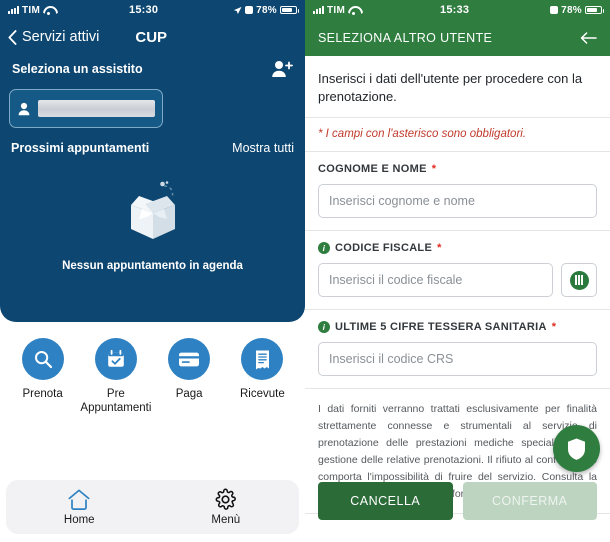 This screenshot has width=610, height=542. I want to click on field-label-text: CODICE FISCALE, so click(384, 248).